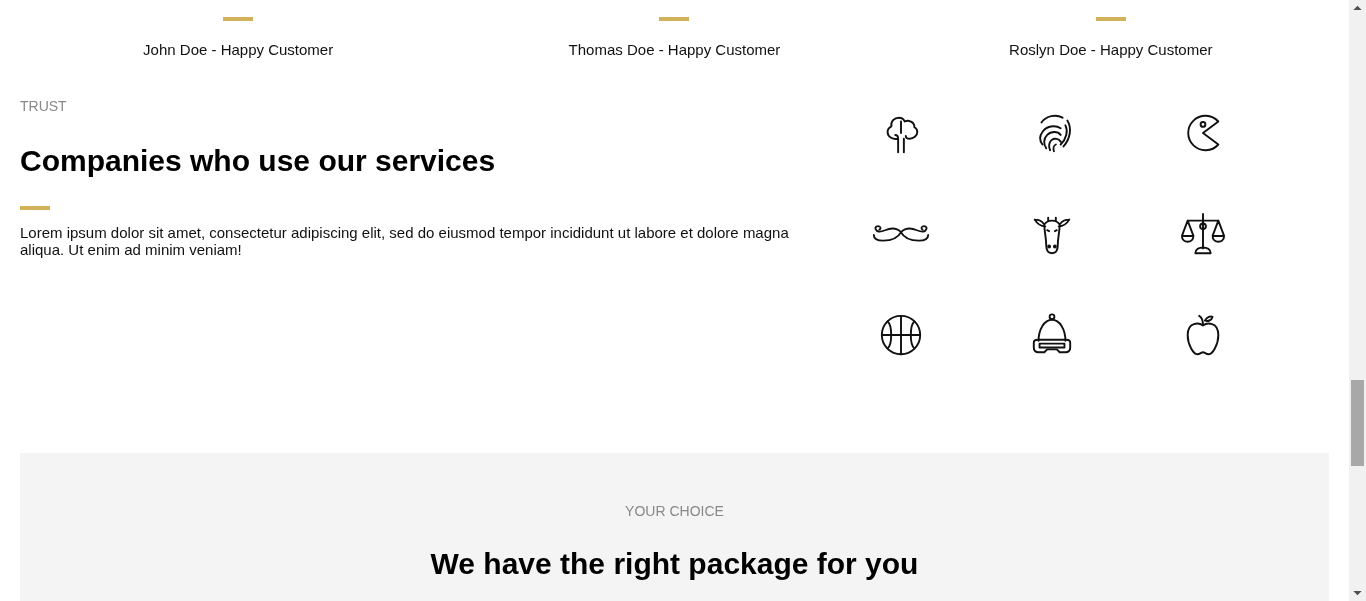  I want to click on scrollbar, so click(1357, 300).